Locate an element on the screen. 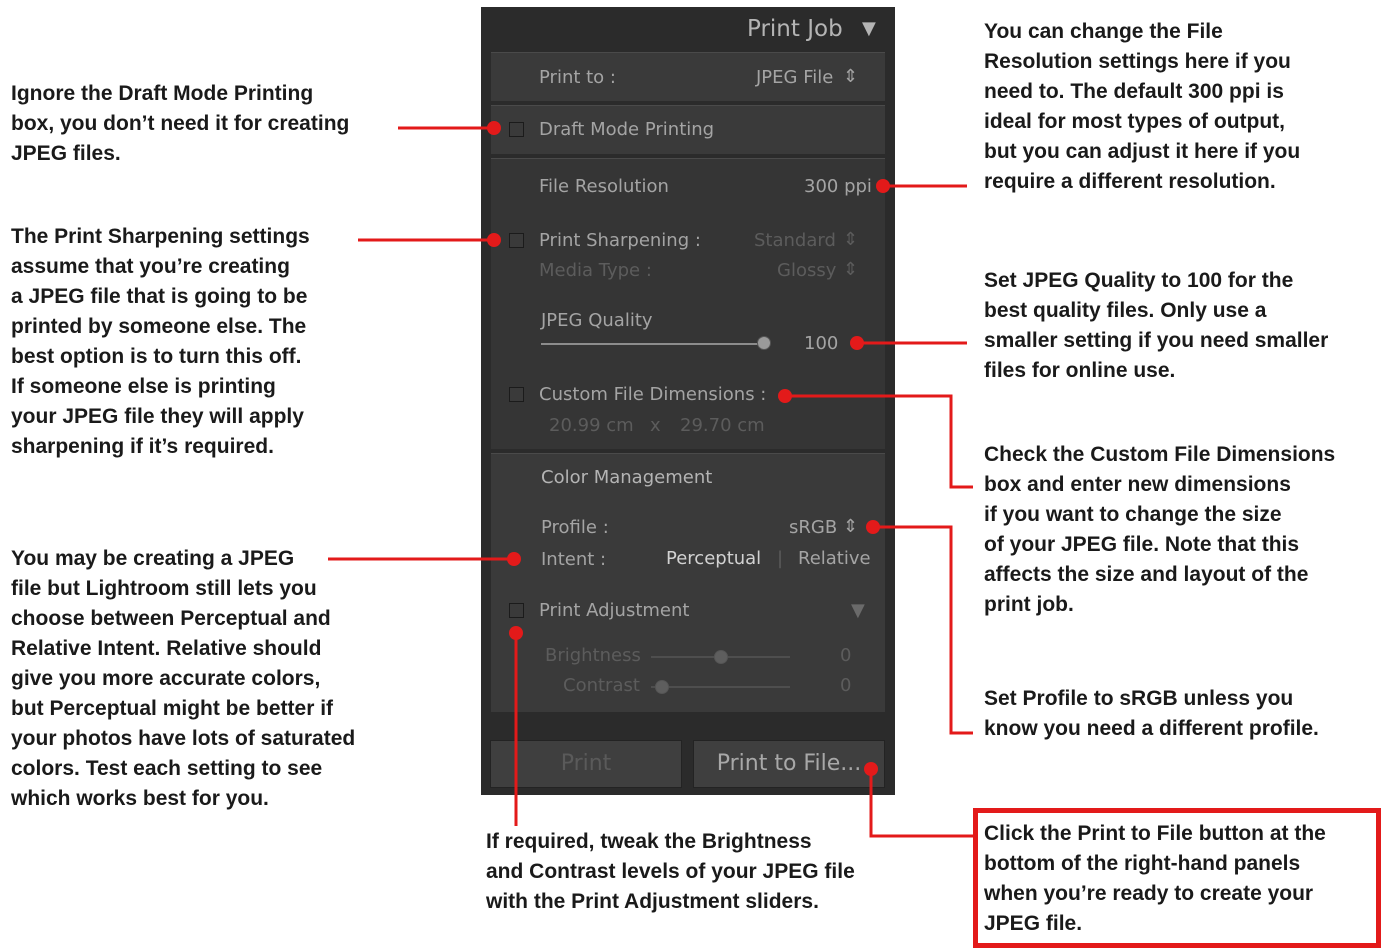 This screenshot has height=952, width=1386. dot-brightness is located at coordinates (516, 633).